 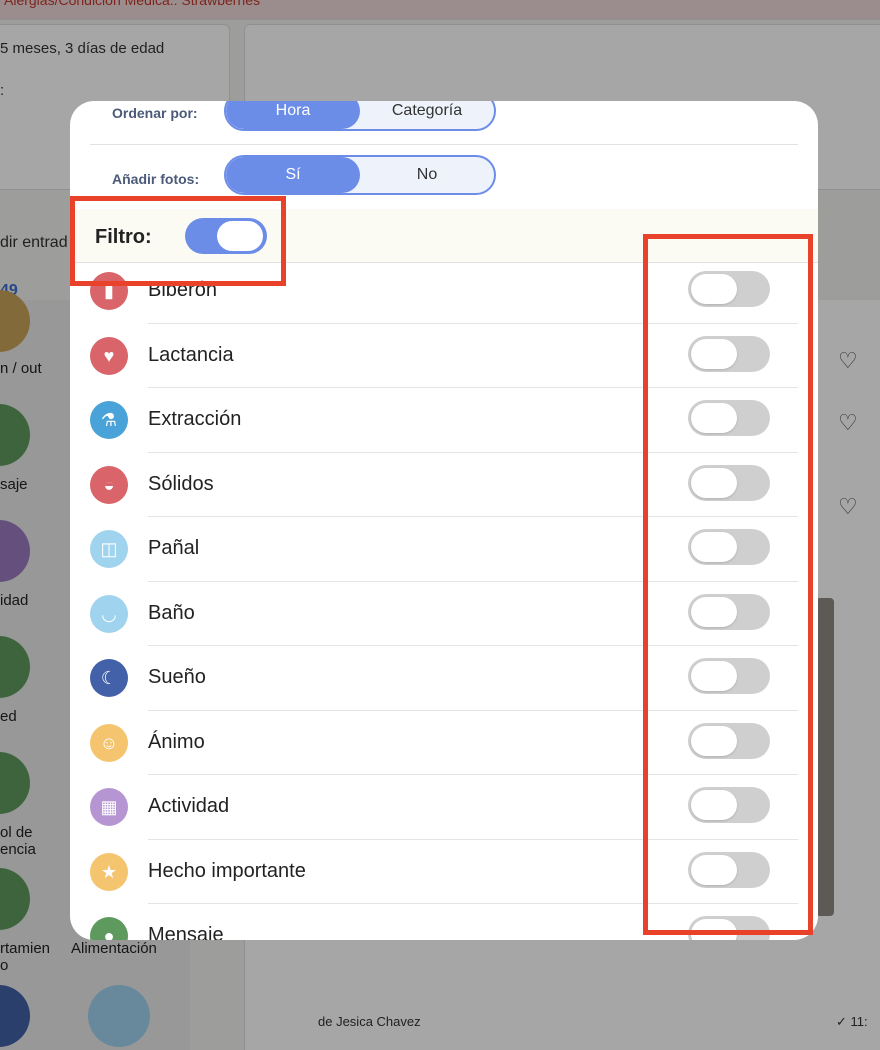 What do you see at coordinates (156, 179) in the screenshot?
I see `add-photos-label: Añadir fotos:` at bounding box center [156, 179].